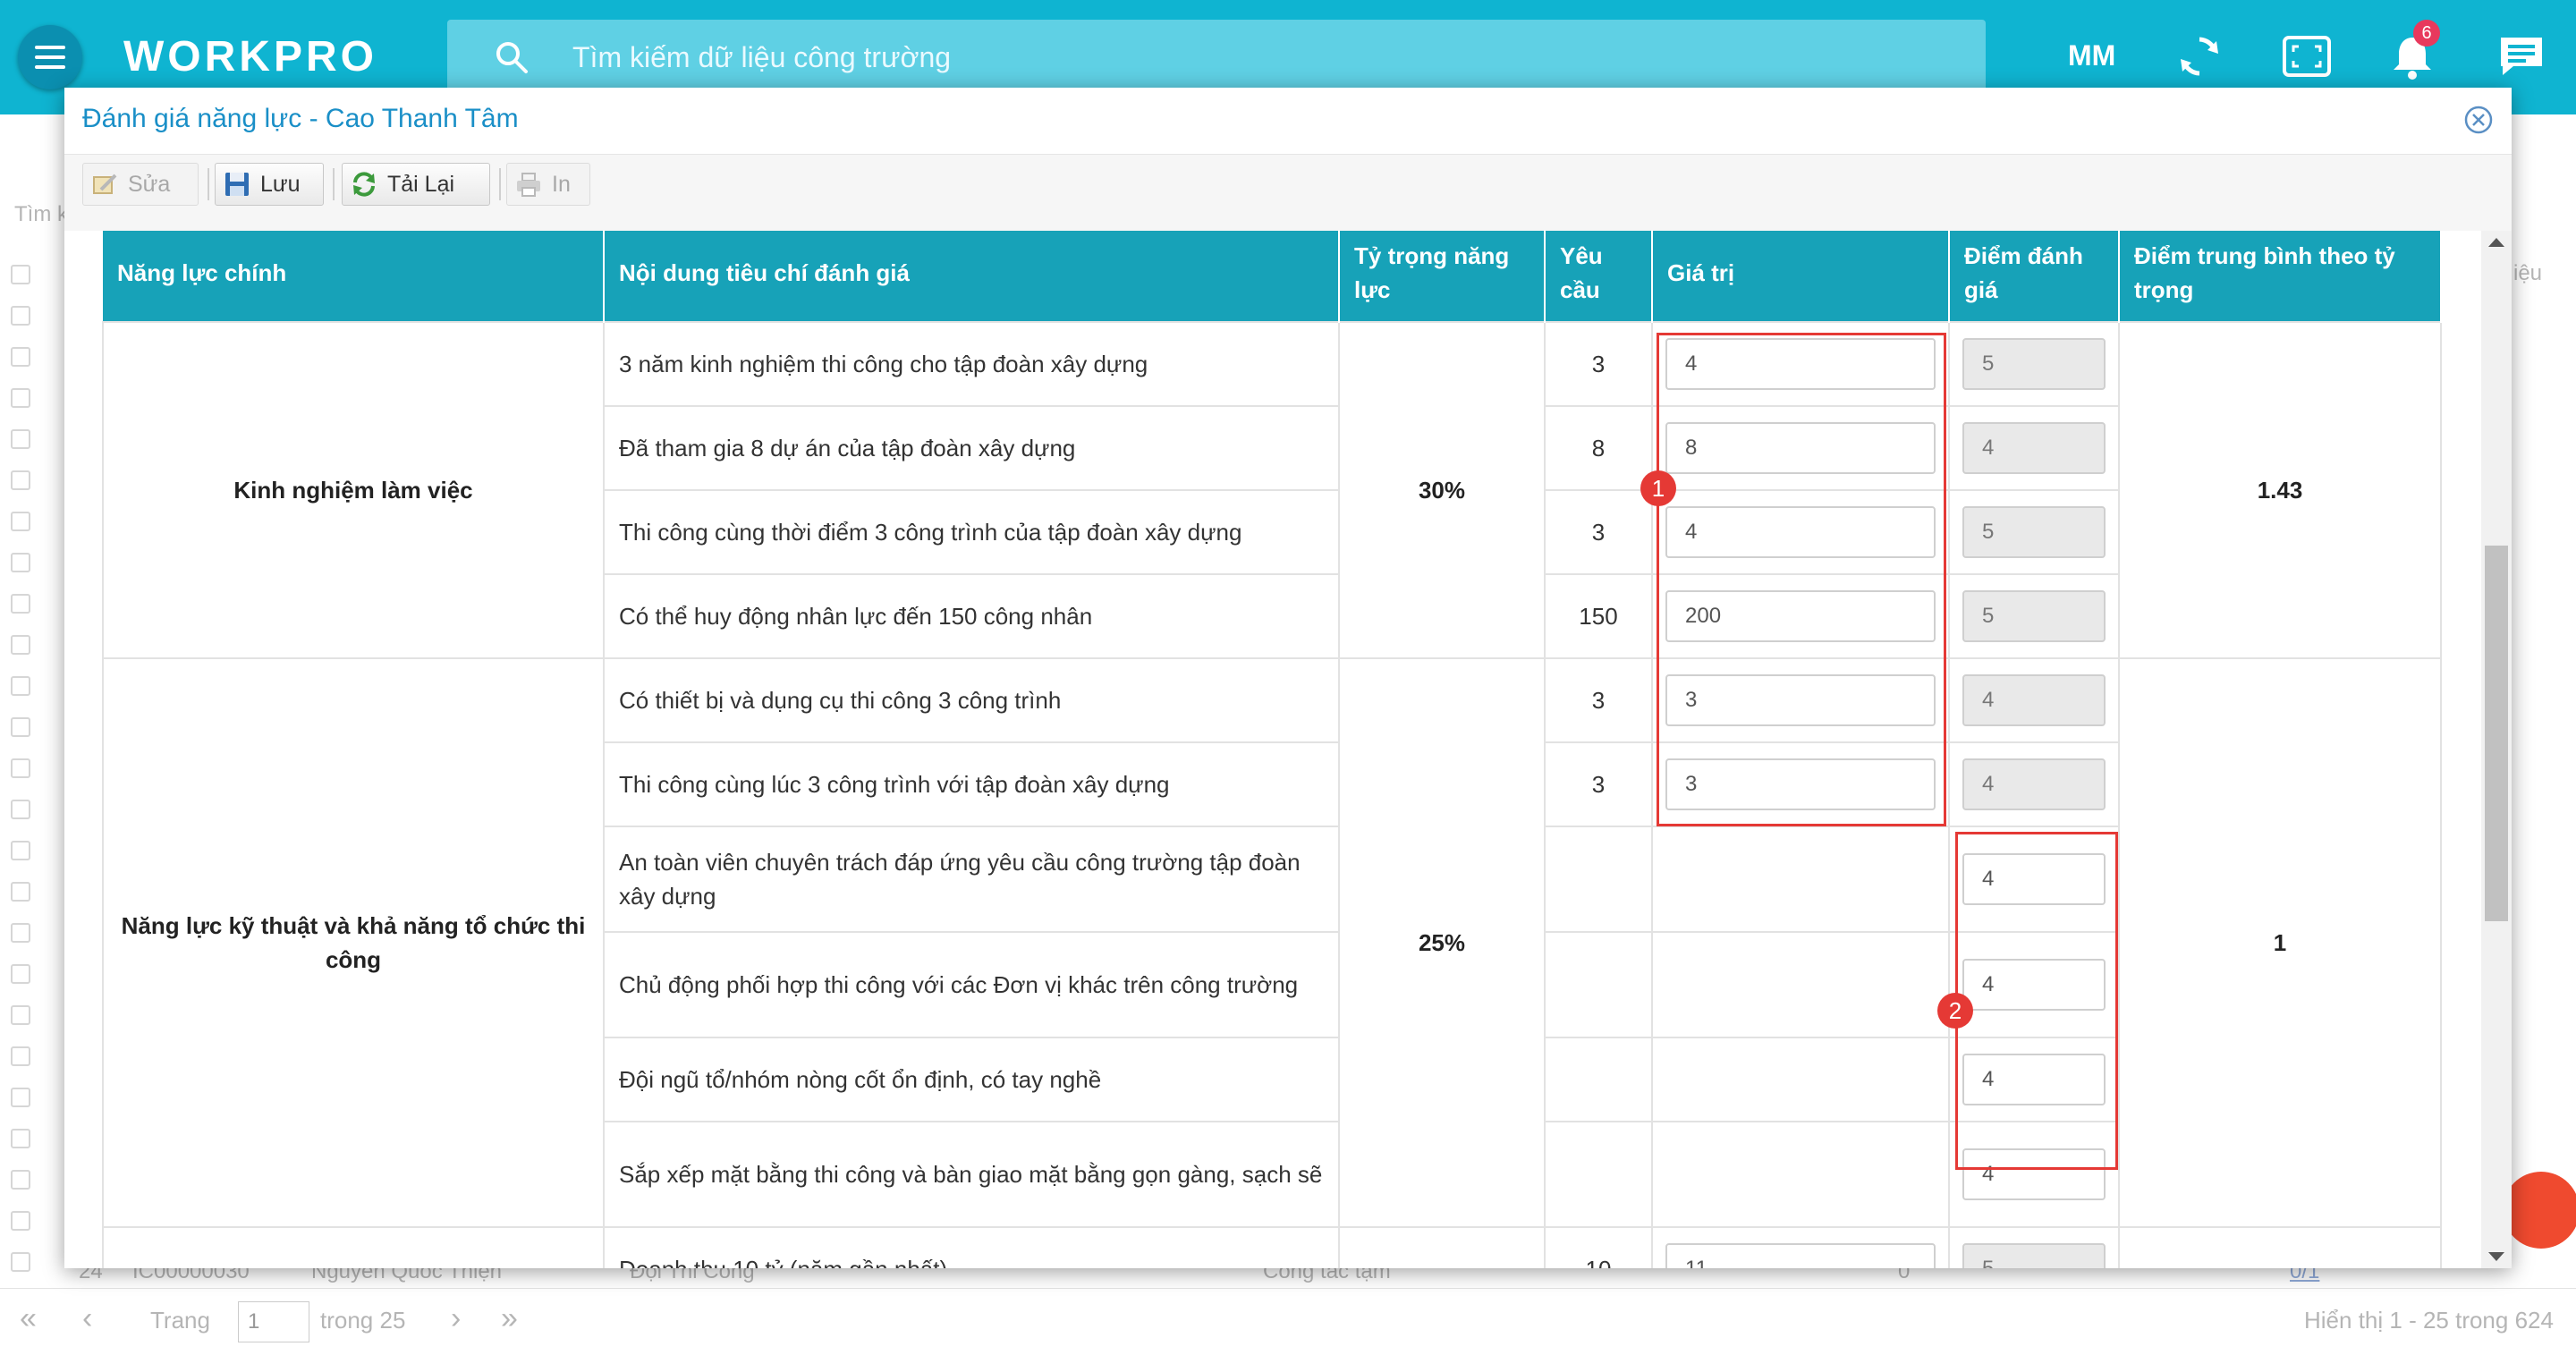 The image size is (2576, 1355). I want to click on weight-cell, so click(1442, 1247).